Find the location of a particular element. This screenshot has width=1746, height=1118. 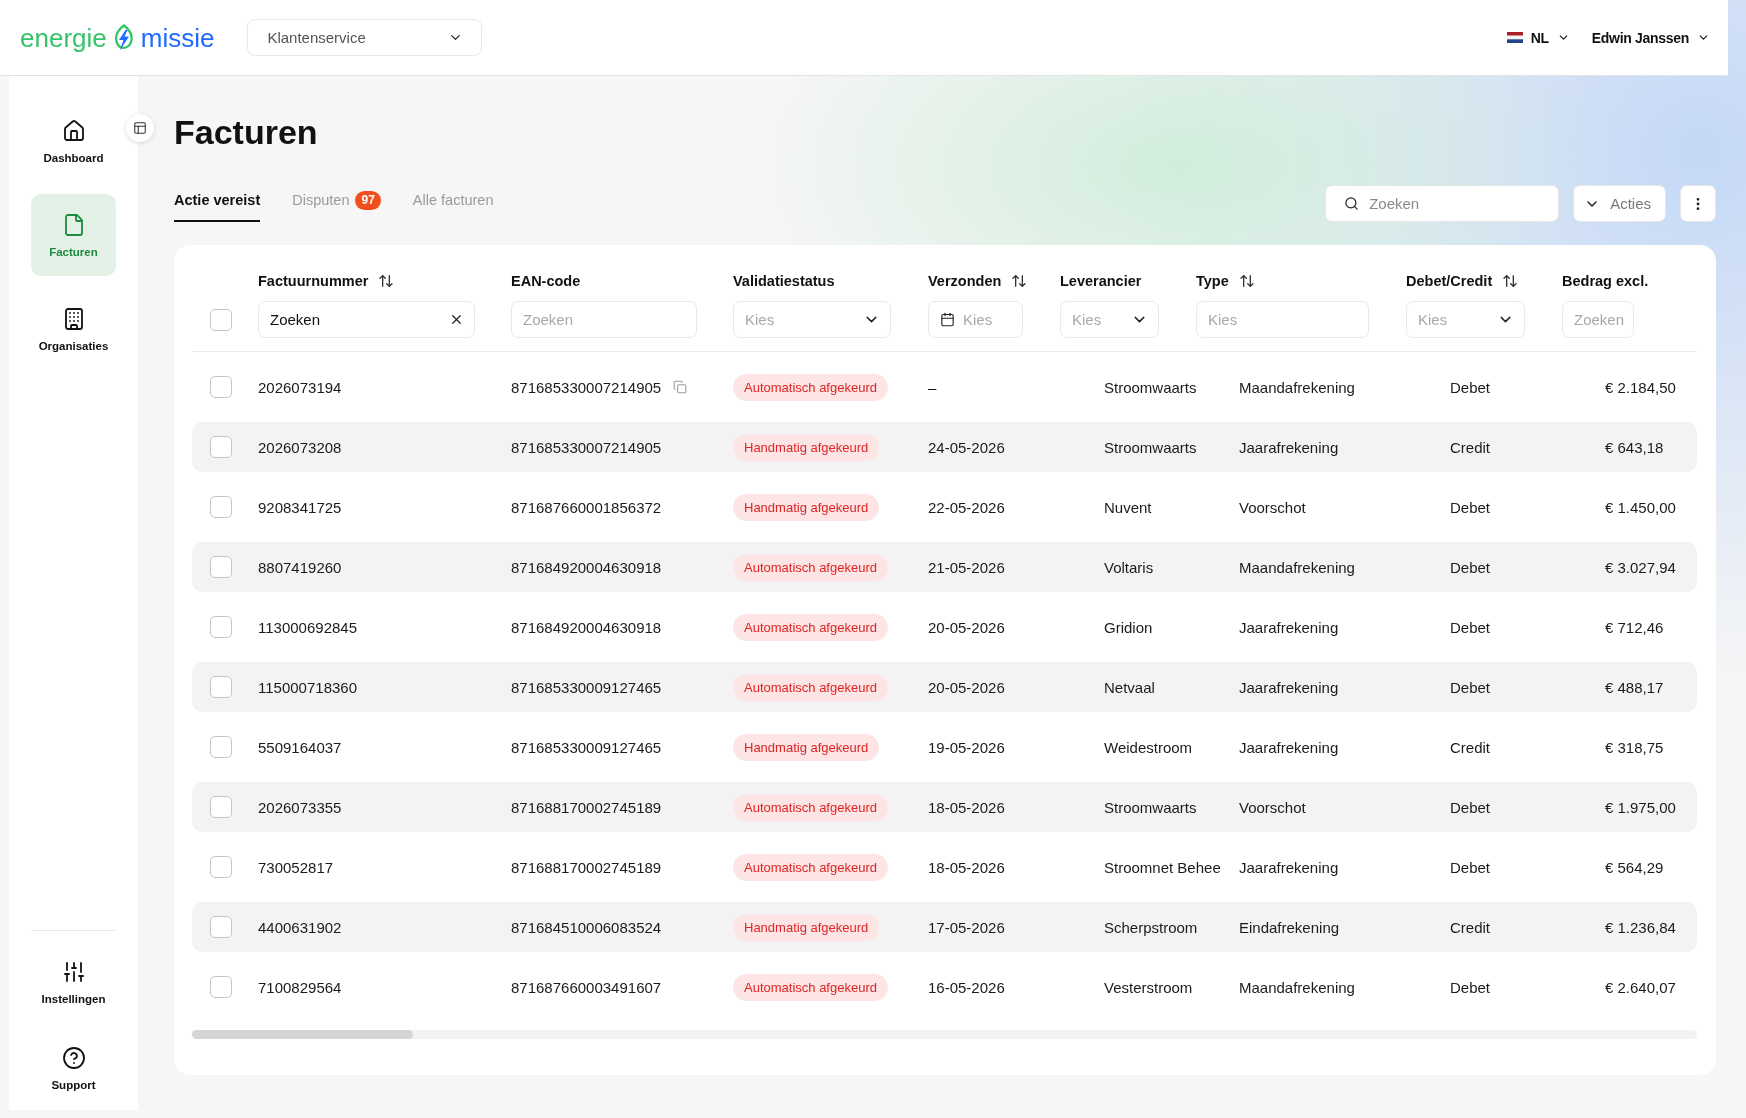

invoice-number: 4400631902 is located at coordinates (300, 927).